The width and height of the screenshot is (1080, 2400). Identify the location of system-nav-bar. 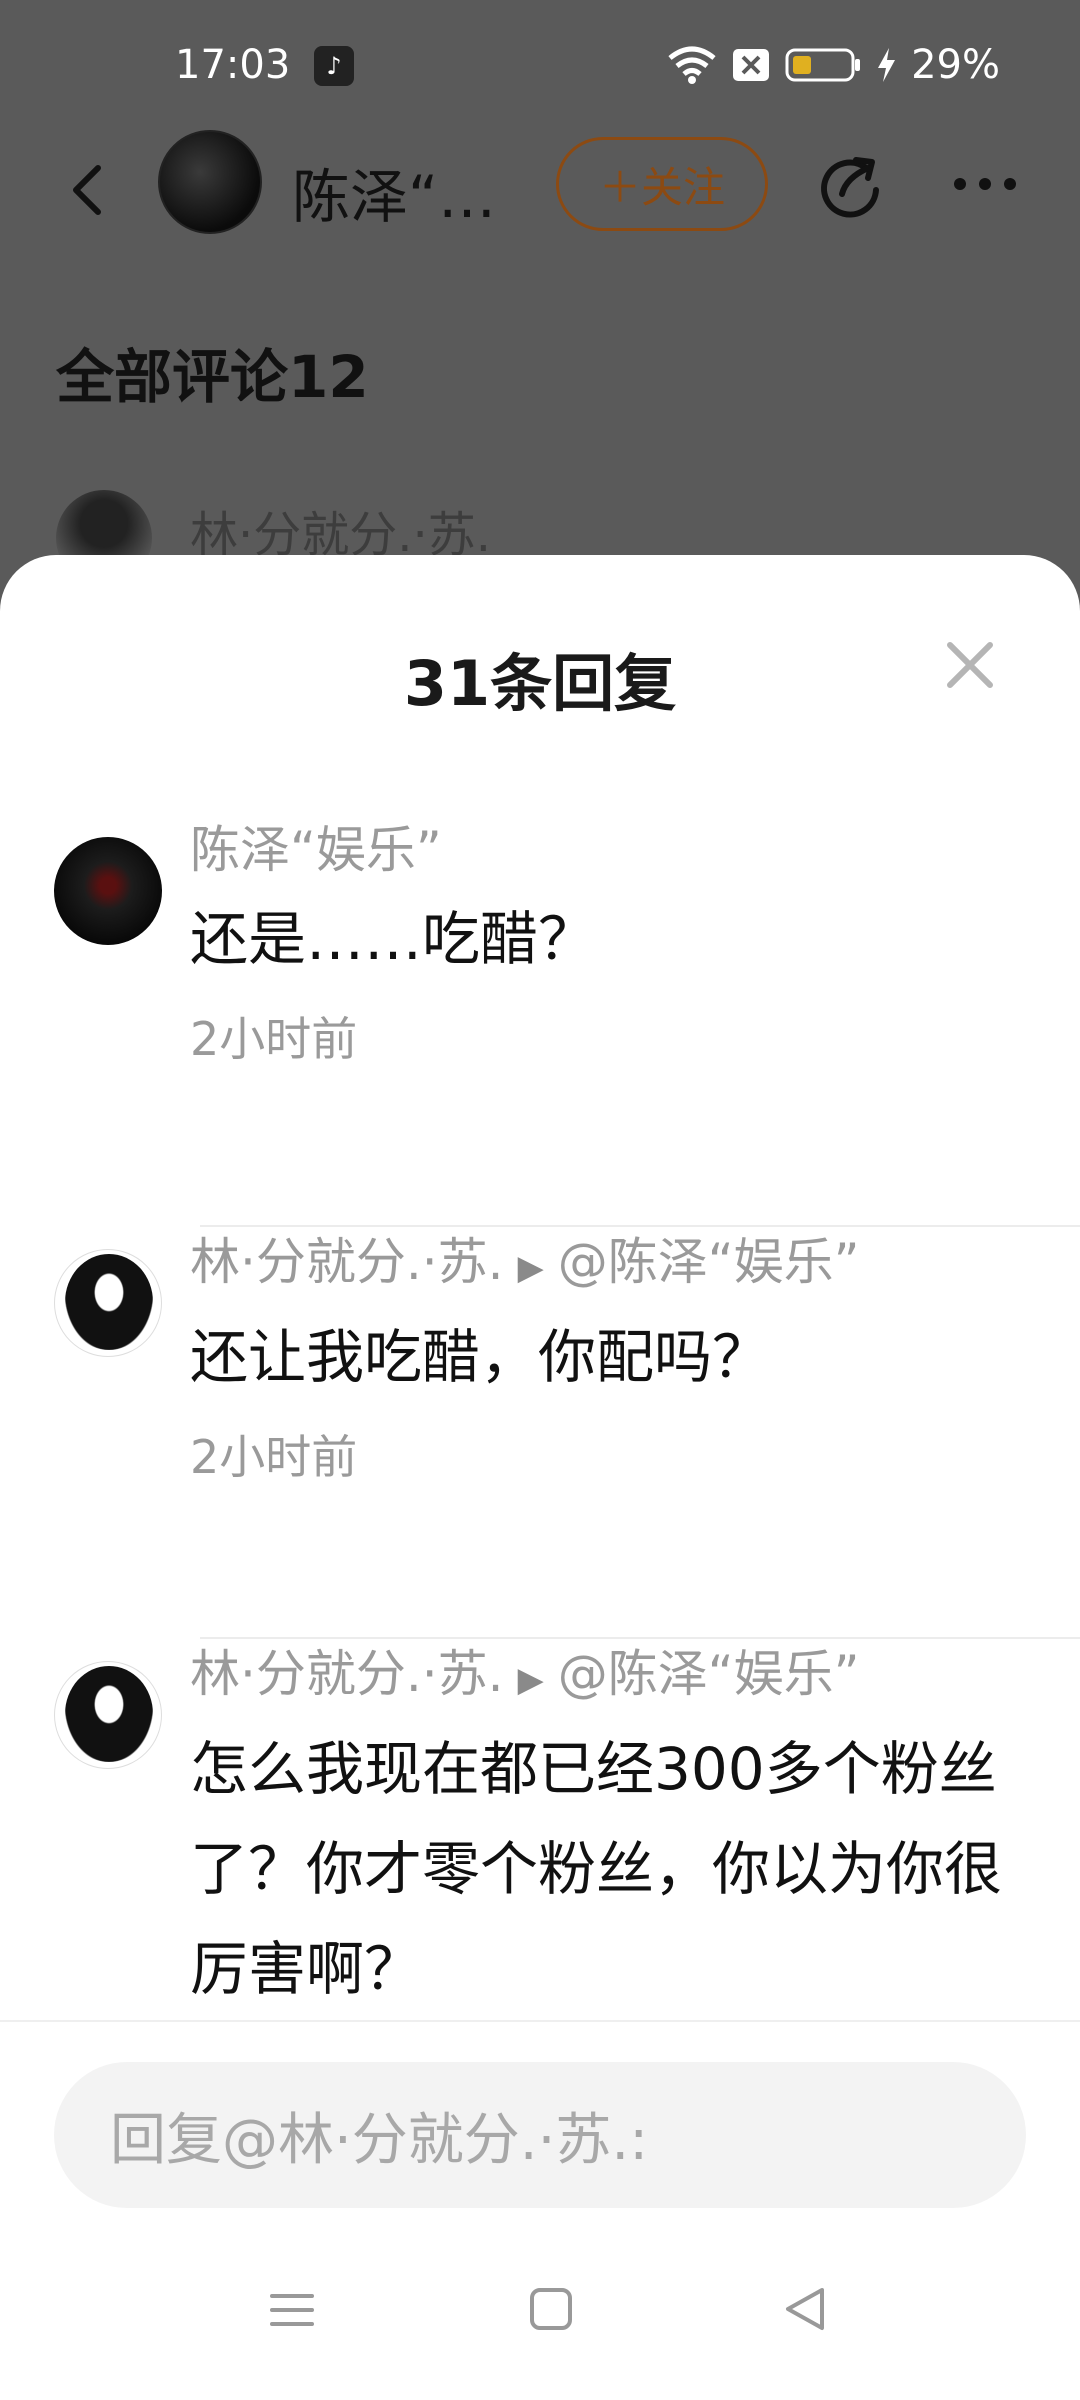
(540, 2310).